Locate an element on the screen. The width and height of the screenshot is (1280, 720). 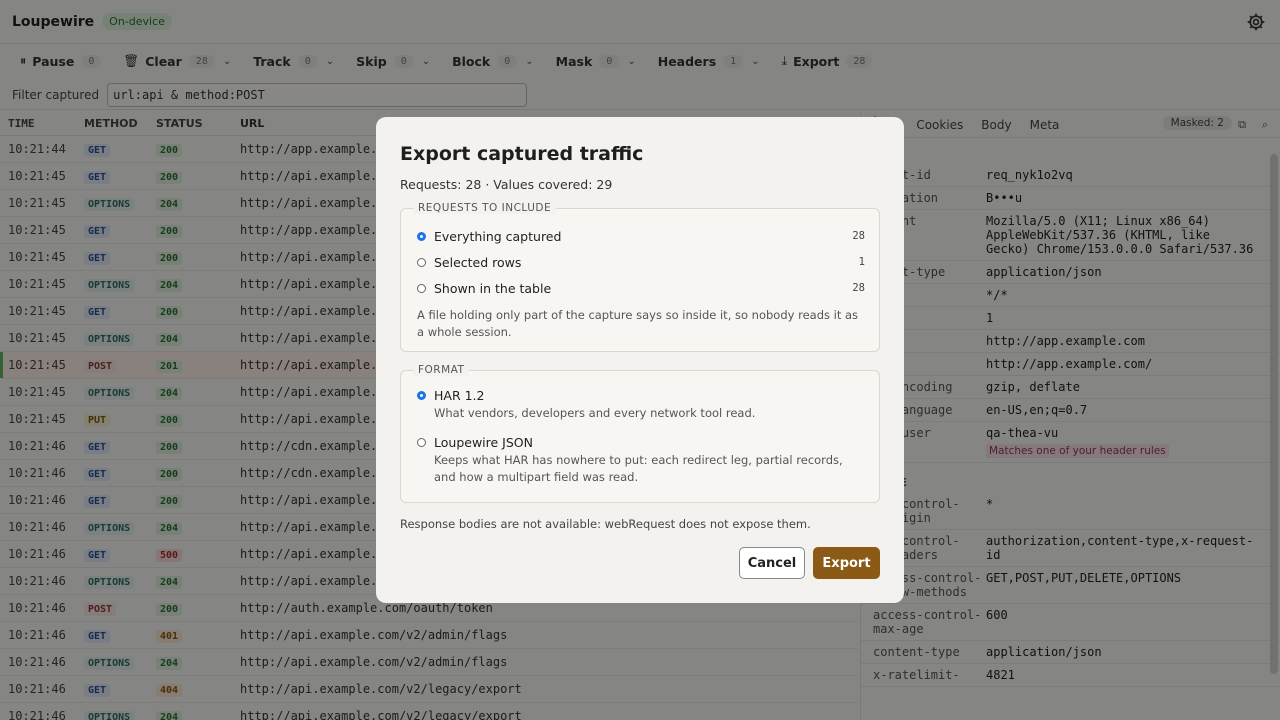
format-legend: FORMAT is located at coordinates (441, 370).